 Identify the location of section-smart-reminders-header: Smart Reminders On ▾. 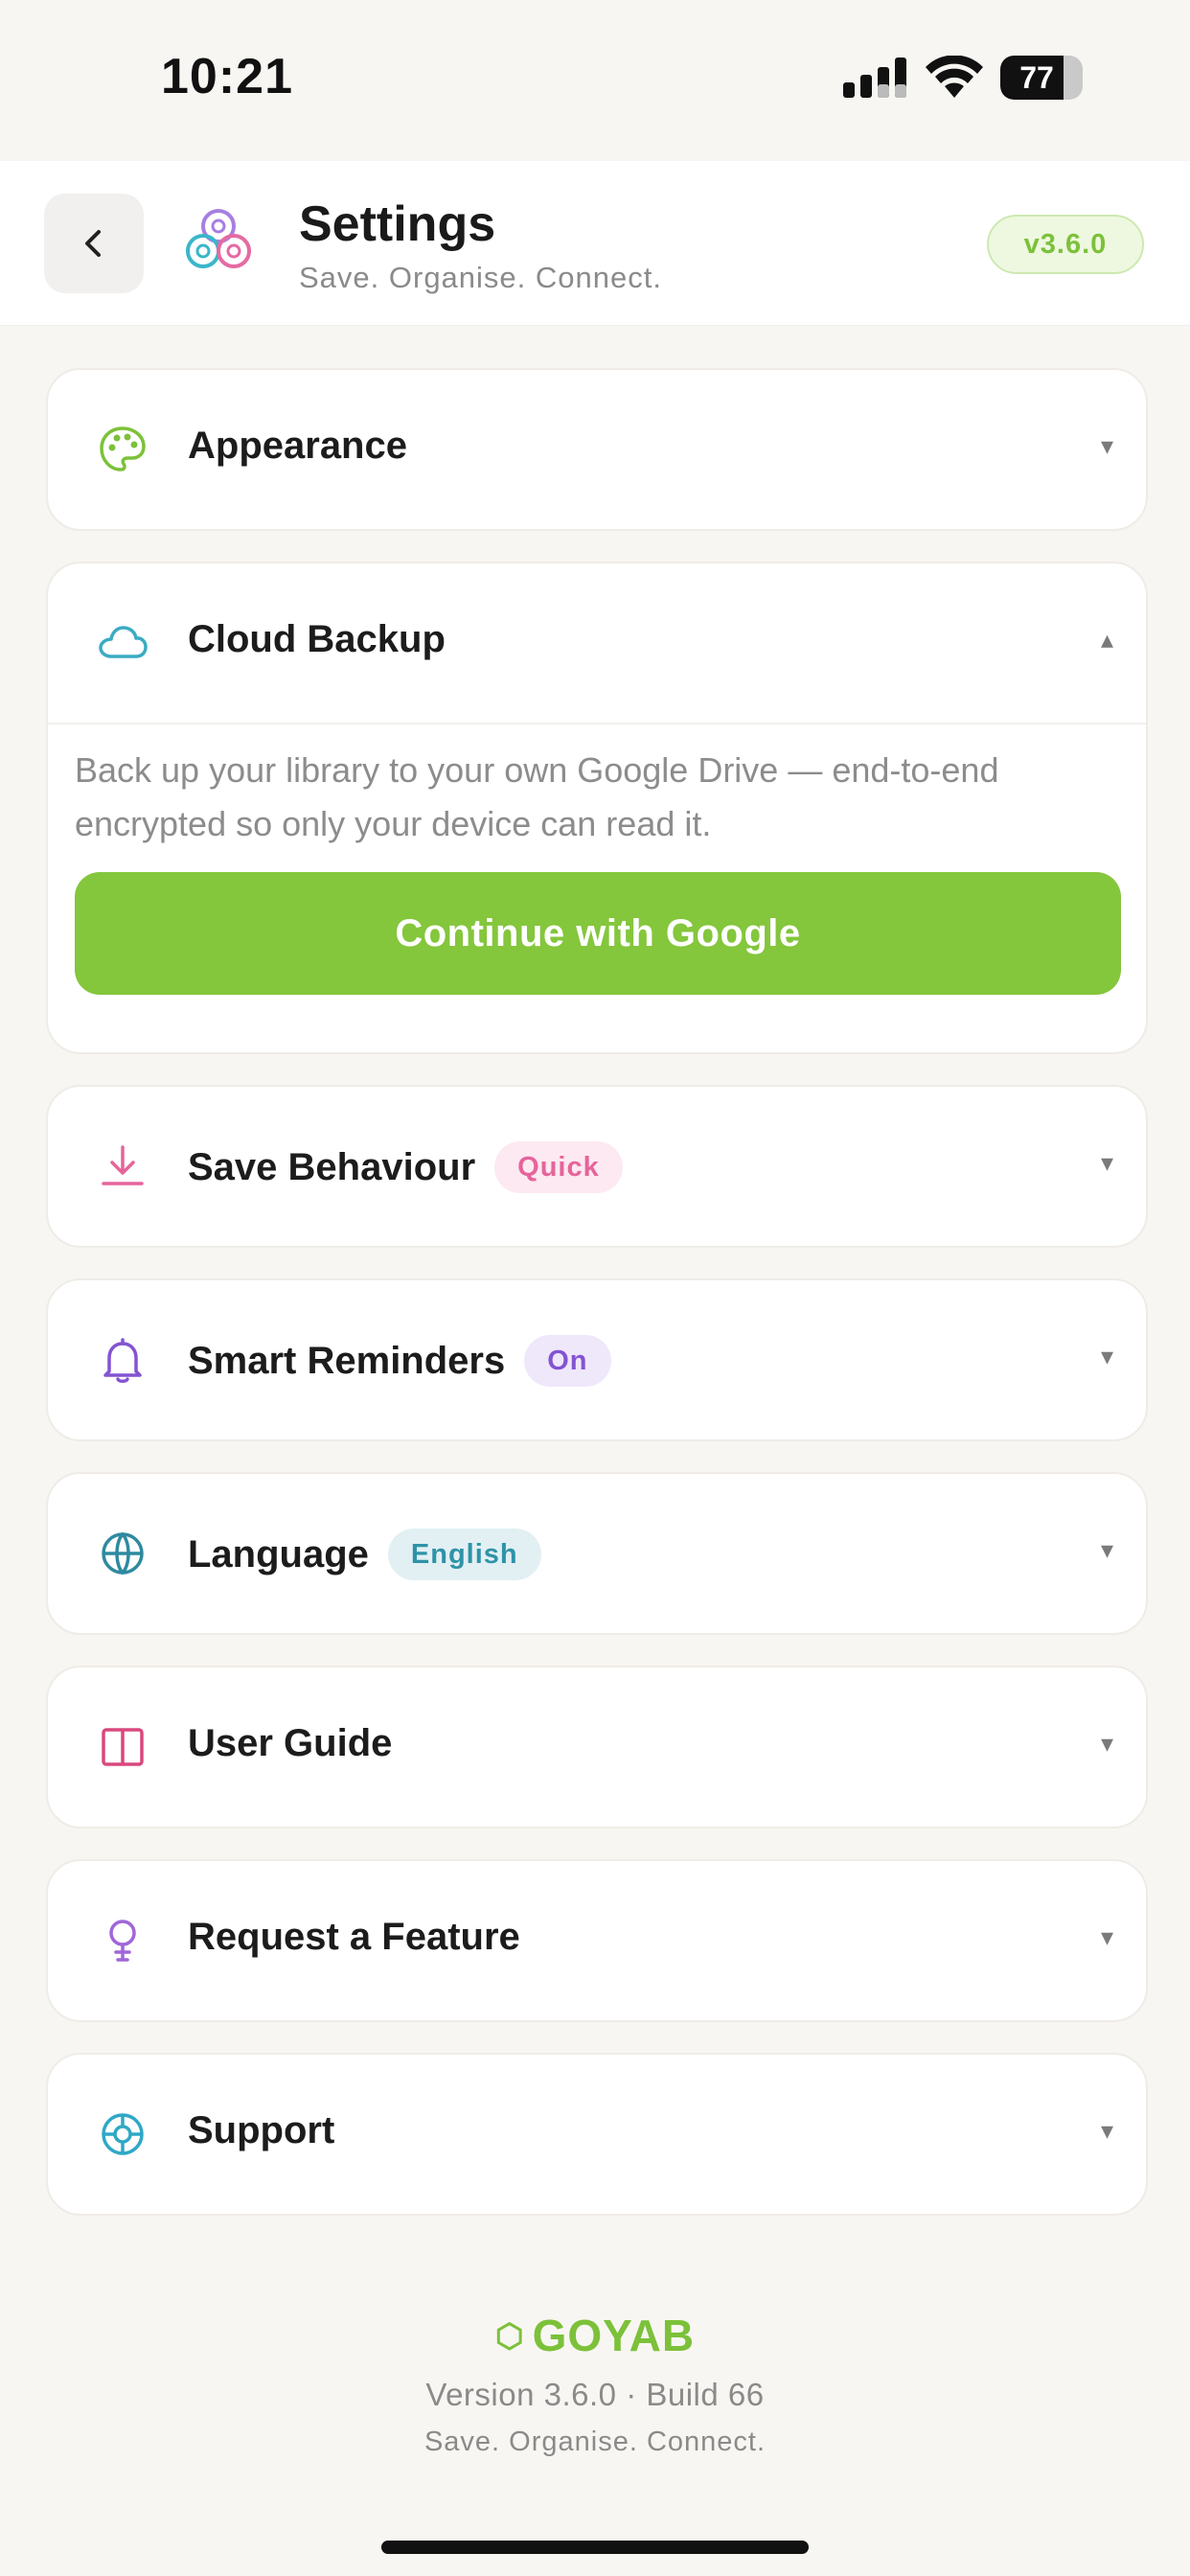
(597, 1359).